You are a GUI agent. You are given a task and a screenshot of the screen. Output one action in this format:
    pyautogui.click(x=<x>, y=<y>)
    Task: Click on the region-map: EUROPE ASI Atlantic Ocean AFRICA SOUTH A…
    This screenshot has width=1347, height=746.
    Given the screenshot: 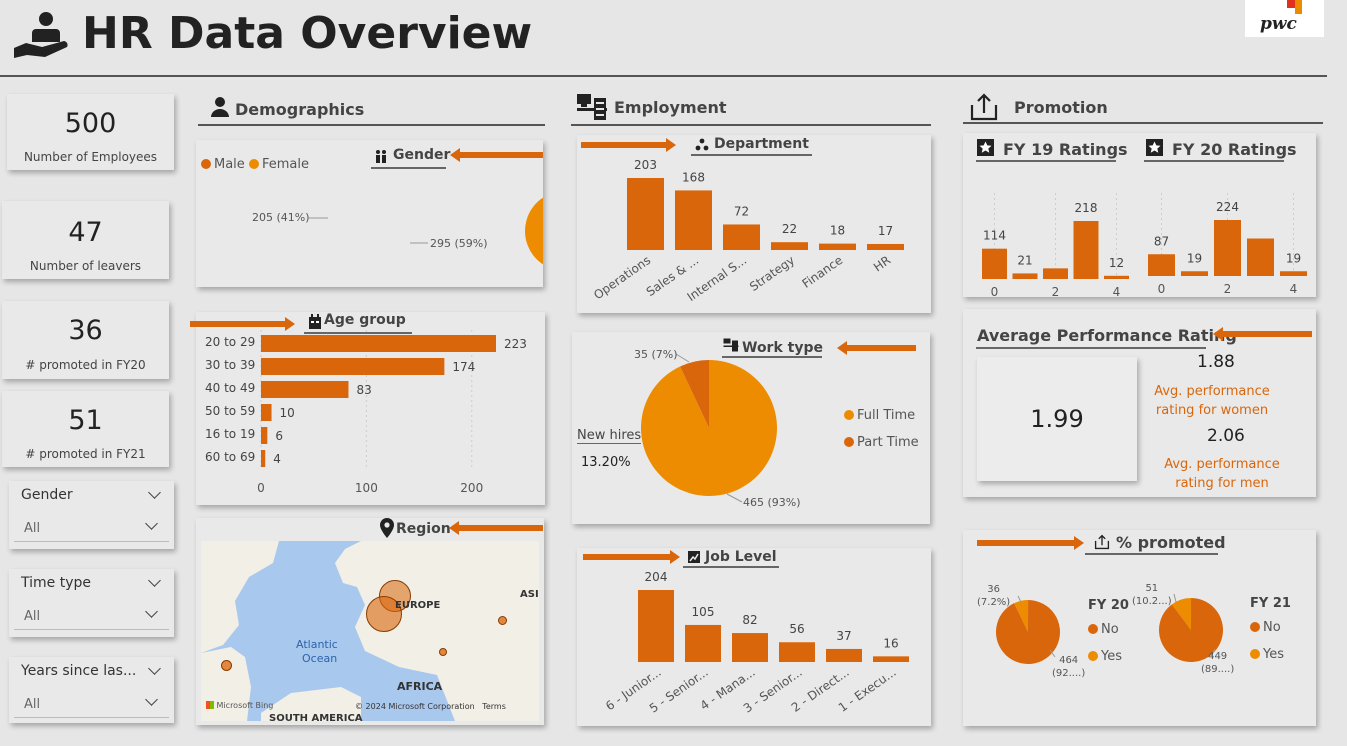 What is the action you would take?
    pyautogui.click(x=370, y=631)
    